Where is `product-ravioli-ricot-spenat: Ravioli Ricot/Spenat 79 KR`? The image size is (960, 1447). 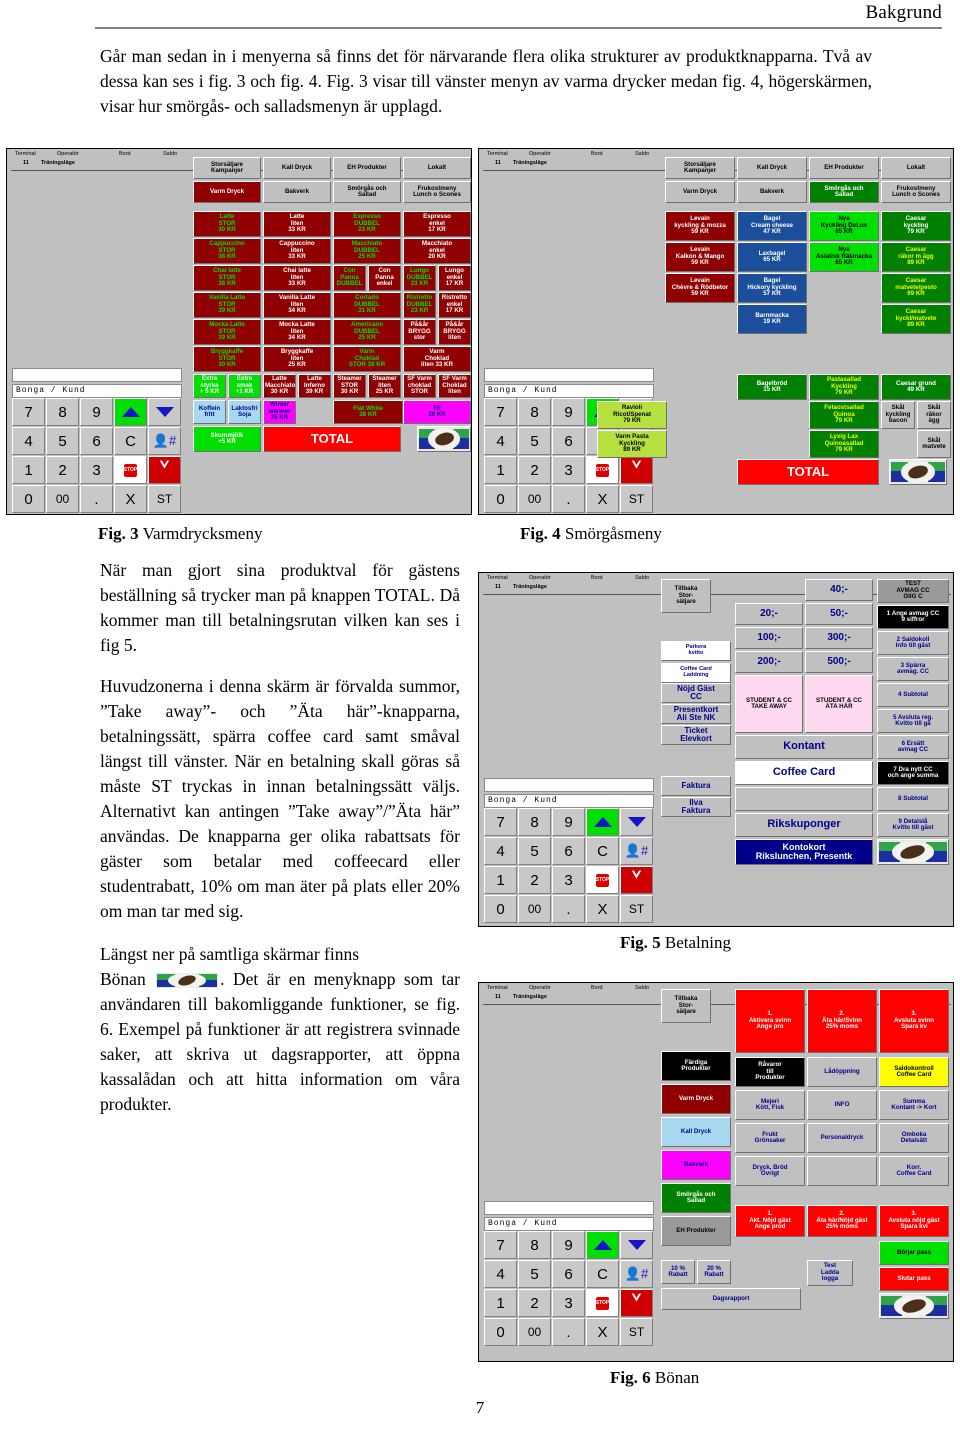 product-ravioli-ricot-spenat: Ravioli Ricot/Spenat 79 KR is located at coordinates (632, 415).